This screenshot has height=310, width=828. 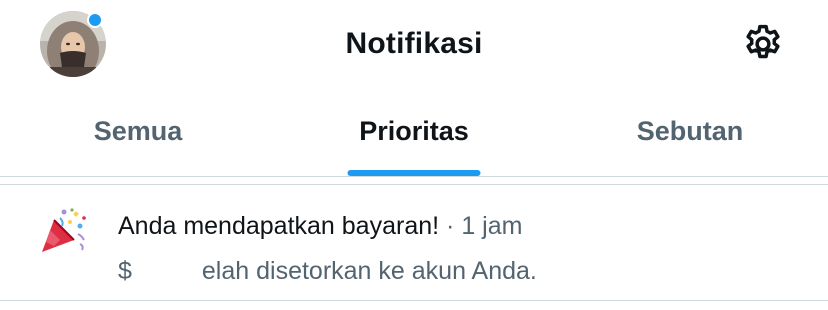 What do you see at coordinates (492, 226) in the screenshot?
I see `notification-time: 1 jam` at bounding box center [492, 226].